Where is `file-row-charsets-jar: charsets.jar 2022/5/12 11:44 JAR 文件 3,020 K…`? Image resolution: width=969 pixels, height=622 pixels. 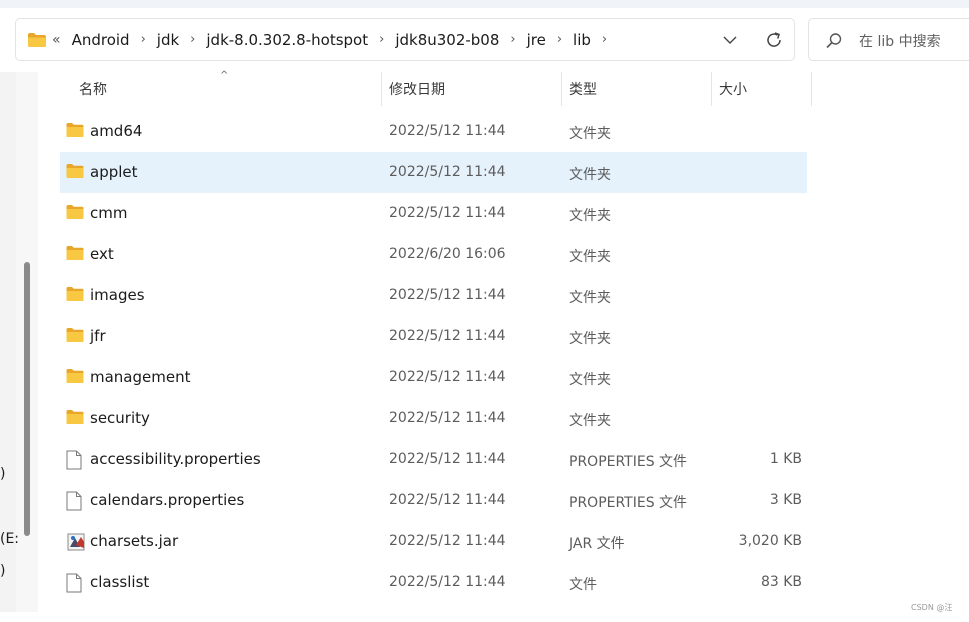
file-row-charsets-jar: charsets.jar 2022/5/12 11:44 JAR 文件 3,020 K… is located at coordinates (433, 541).